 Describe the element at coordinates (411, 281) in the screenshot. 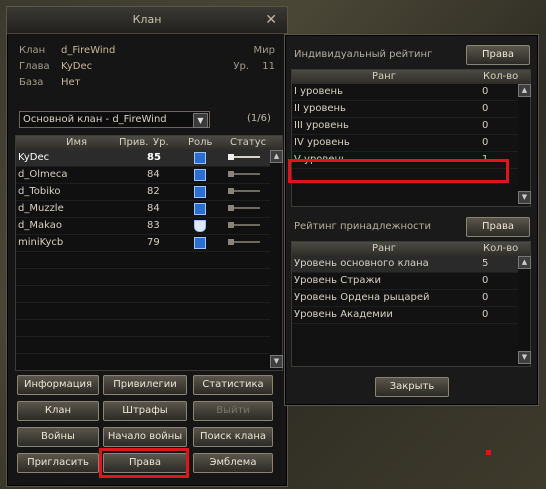

I see `rating-row: Уровень Стражи 0` at that location.